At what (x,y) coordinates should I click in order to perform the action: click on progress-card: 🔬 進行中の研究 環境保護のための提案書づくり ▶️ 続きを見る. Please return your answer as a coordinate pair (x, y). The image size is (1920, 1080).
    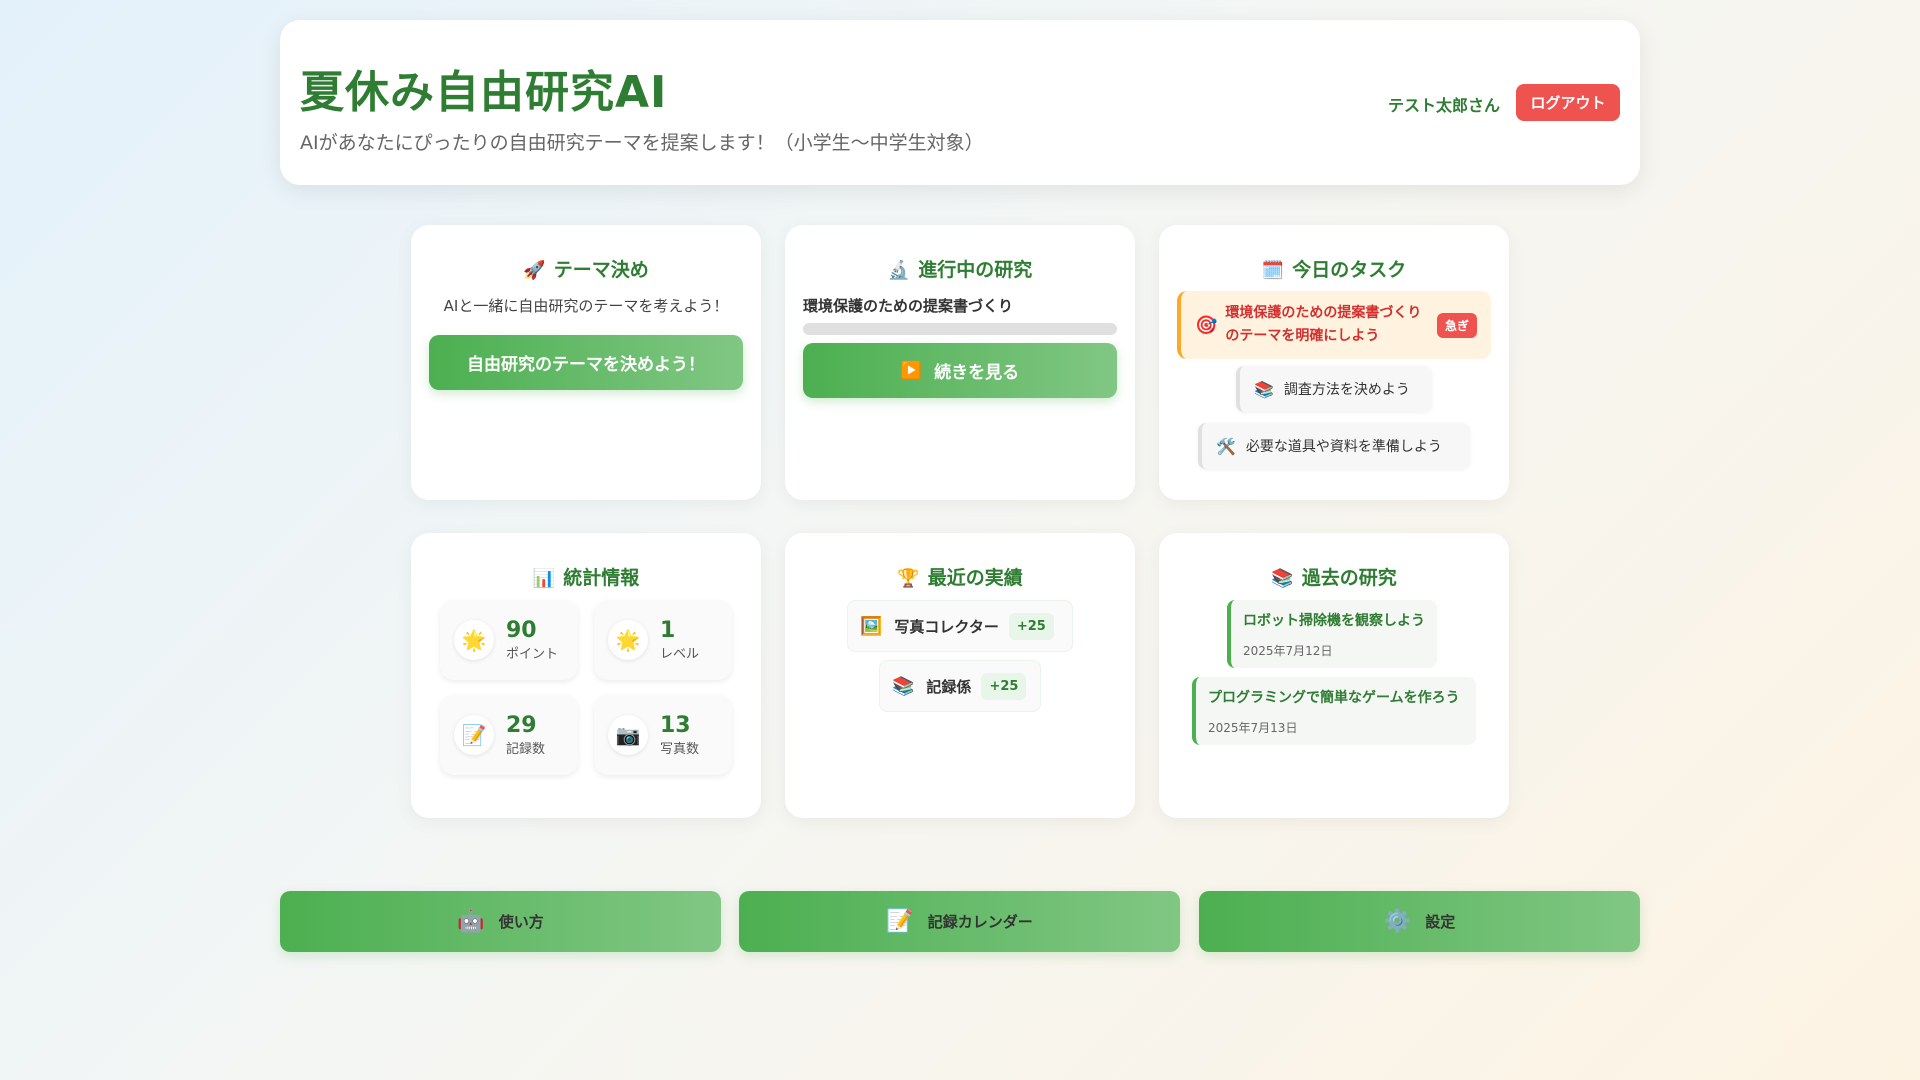
    Looking at the image, I should click on (960, 362).